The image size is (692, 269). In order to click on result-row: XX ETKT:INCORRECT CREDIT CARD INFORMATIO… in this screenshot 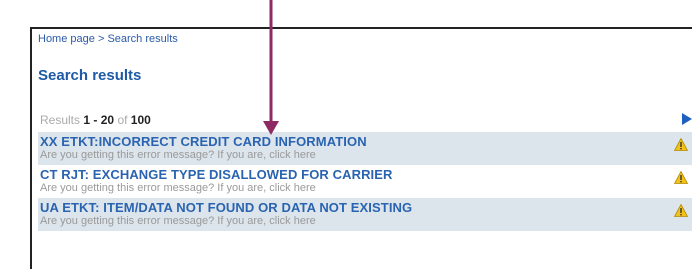, I will do `click(365, 148)`.